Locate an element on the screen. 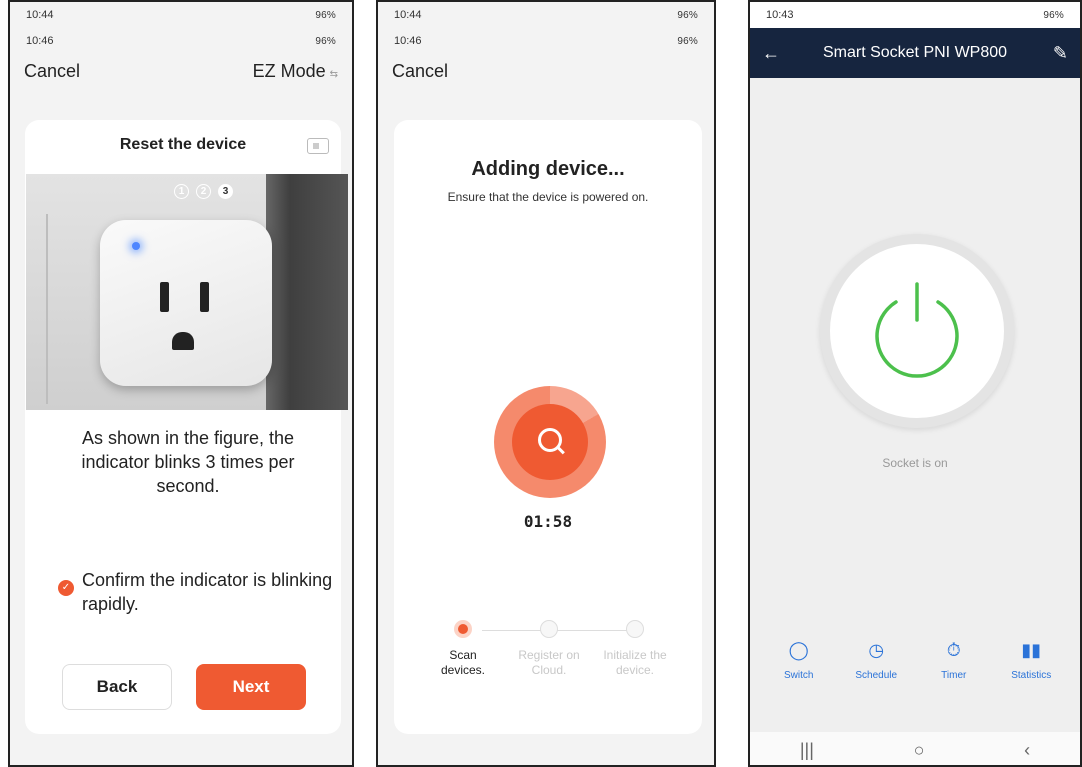  step-label: Register on Cloud. is located at coordinates (549, 662).